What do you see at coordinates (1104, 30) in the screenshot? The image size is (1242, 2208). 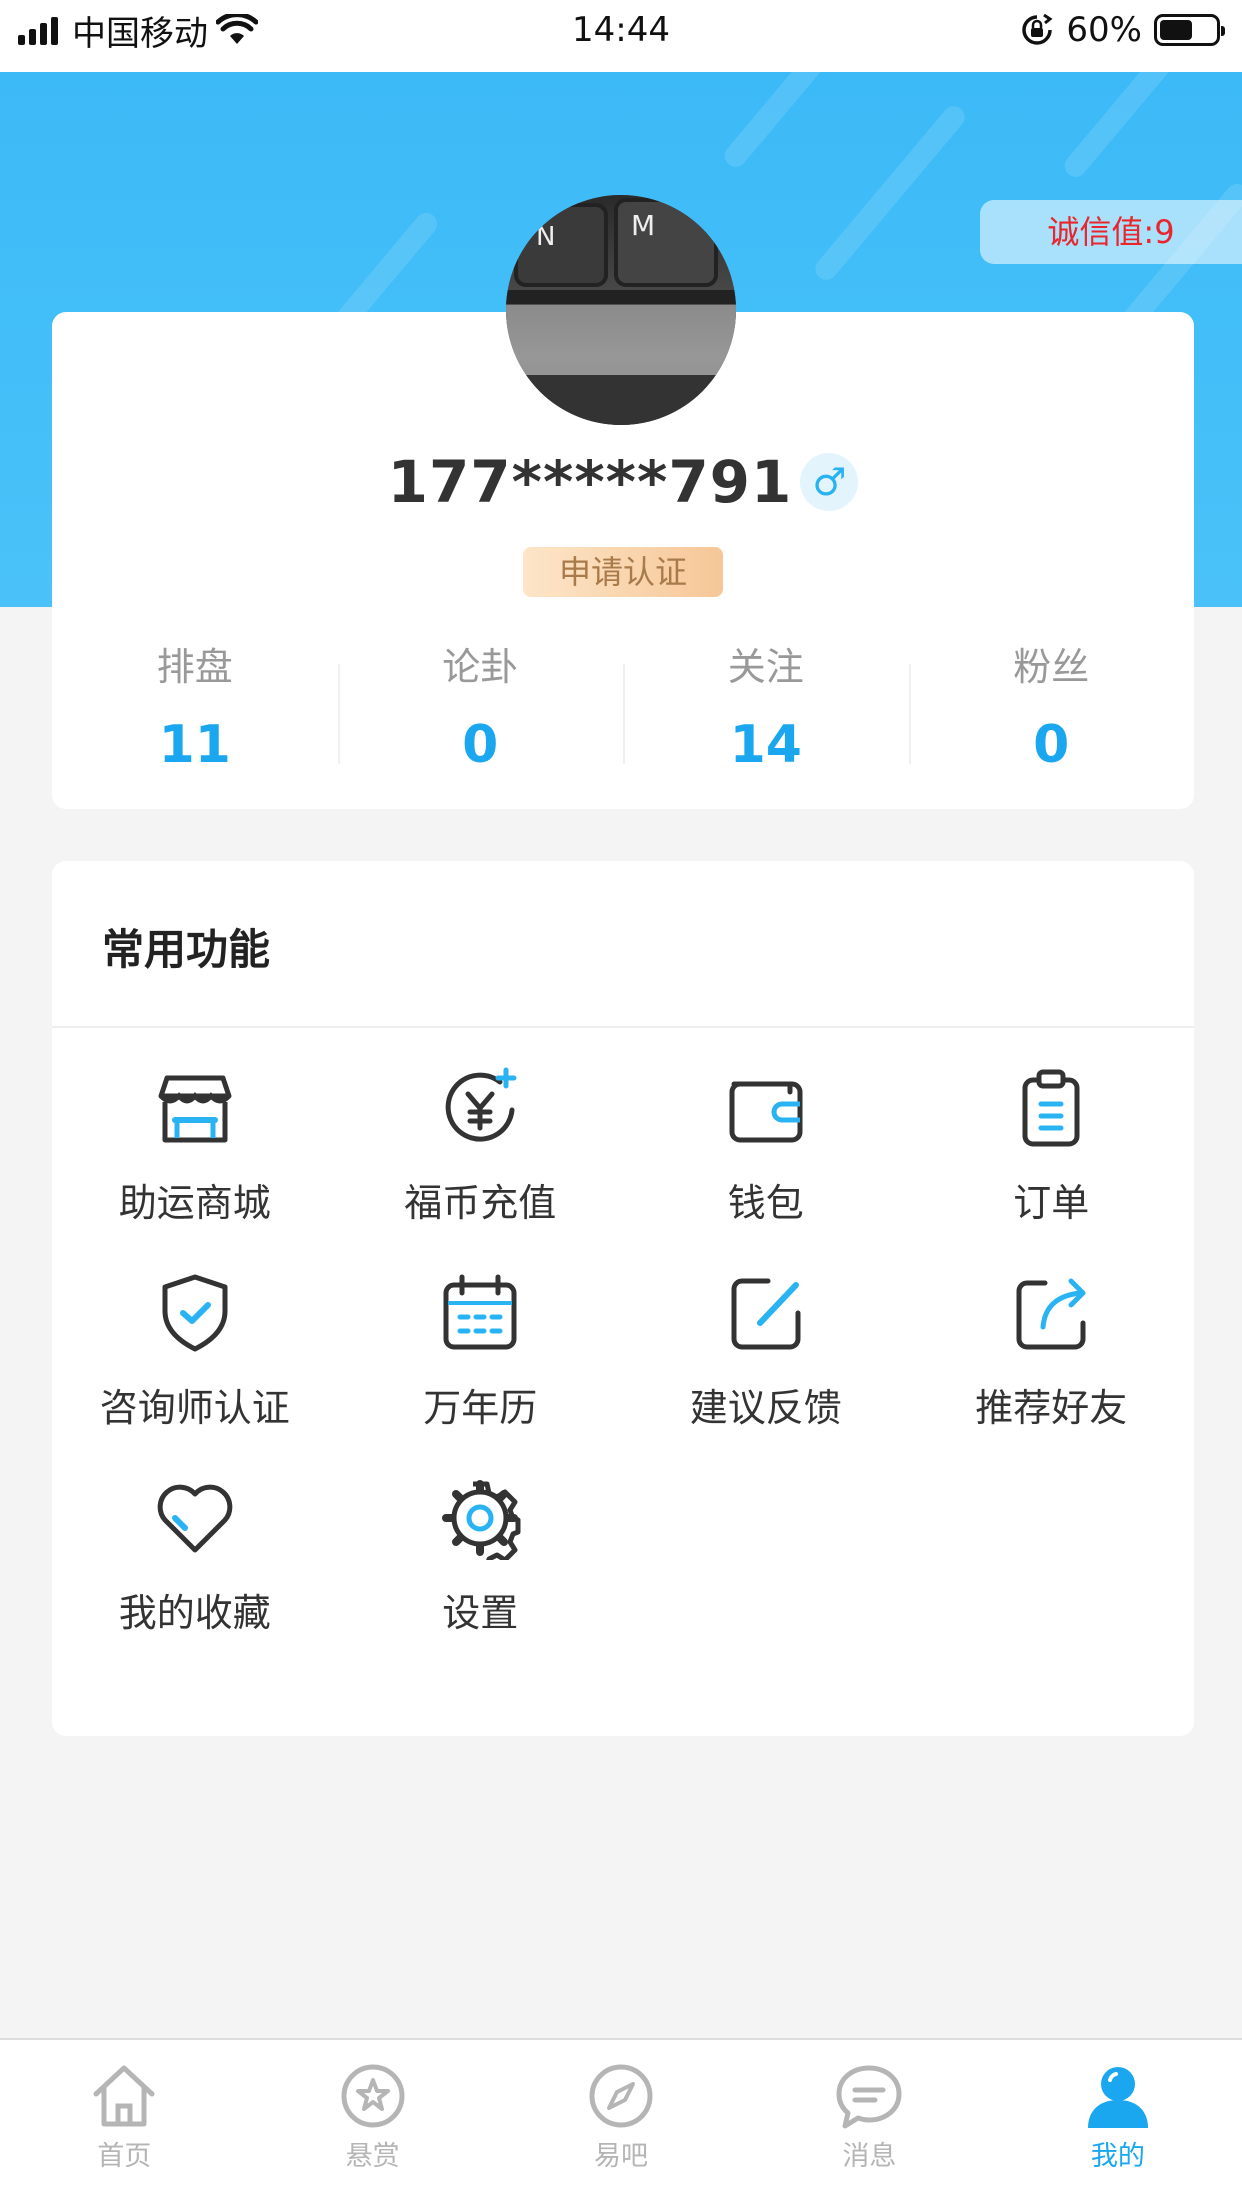 I see `battery-percent: 60%` at bounding box center [1104, 30].